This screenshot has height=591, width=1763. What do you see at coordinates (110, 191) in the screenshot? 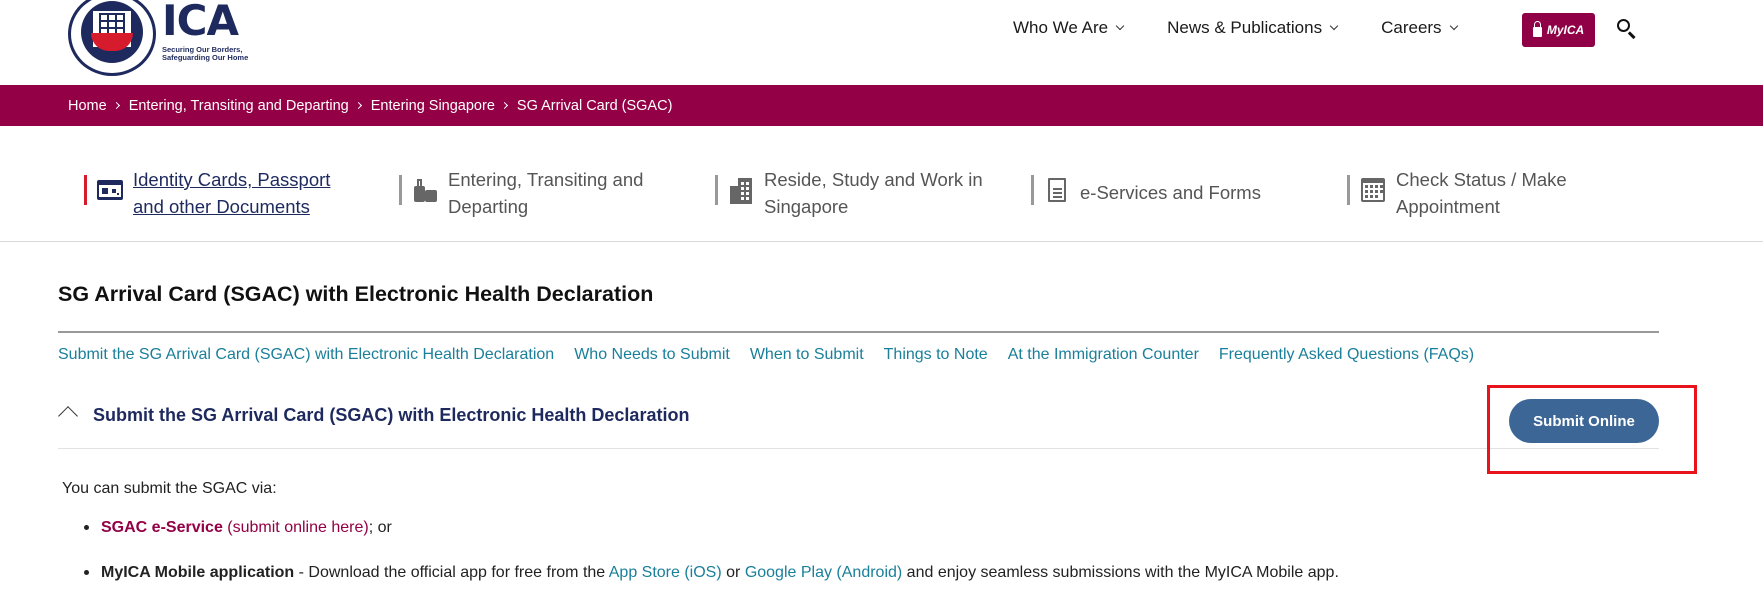
I see `id-card-icon` at bounding box center [110, 191].